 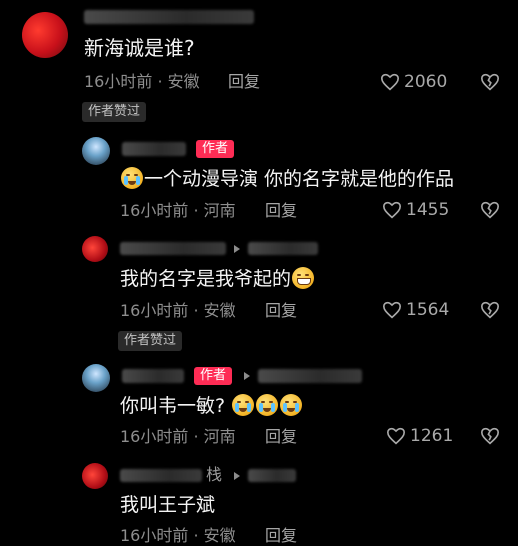 What do you see at coordinates (432, 436) in the screenshot?
I see `like-count: 1261` at bounding box center [432, 436].